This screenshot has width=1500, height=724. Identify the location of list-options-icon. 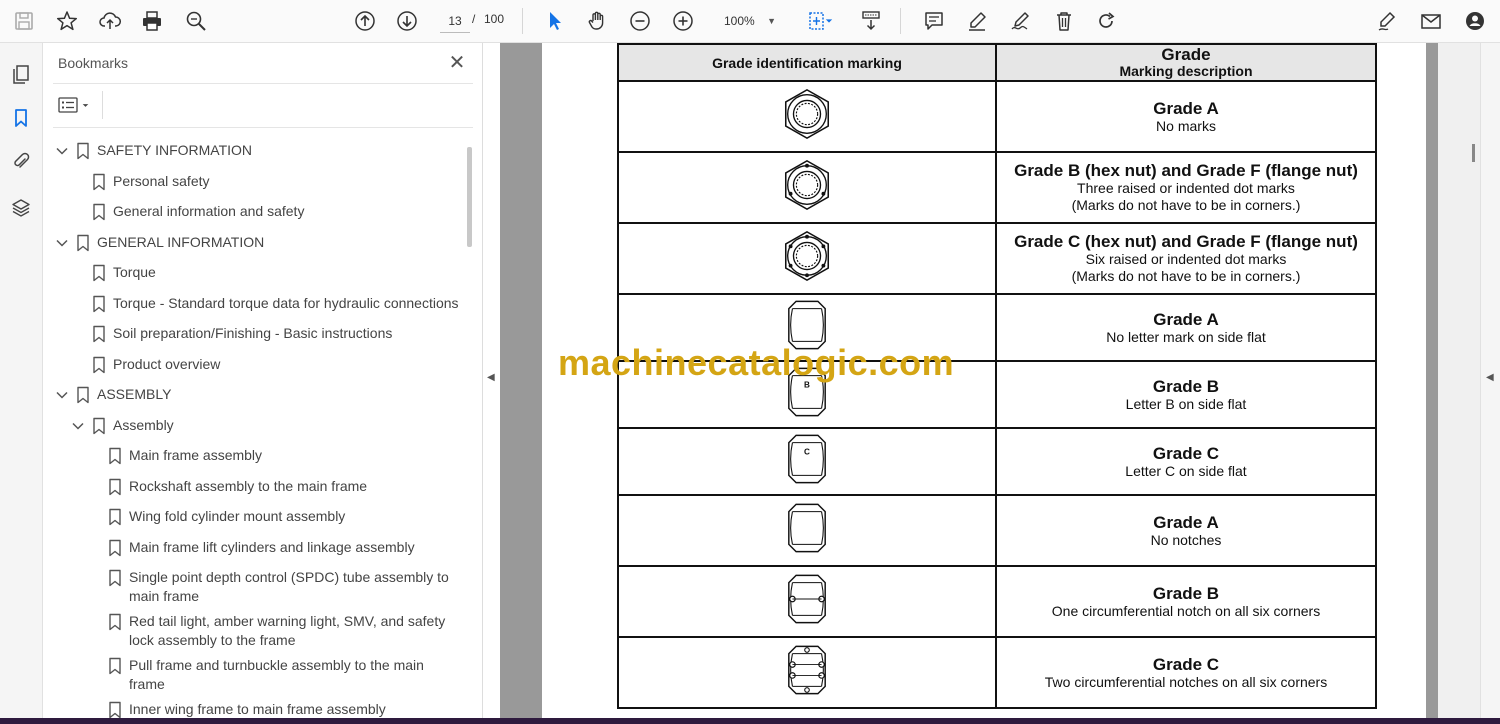
(68, 105).